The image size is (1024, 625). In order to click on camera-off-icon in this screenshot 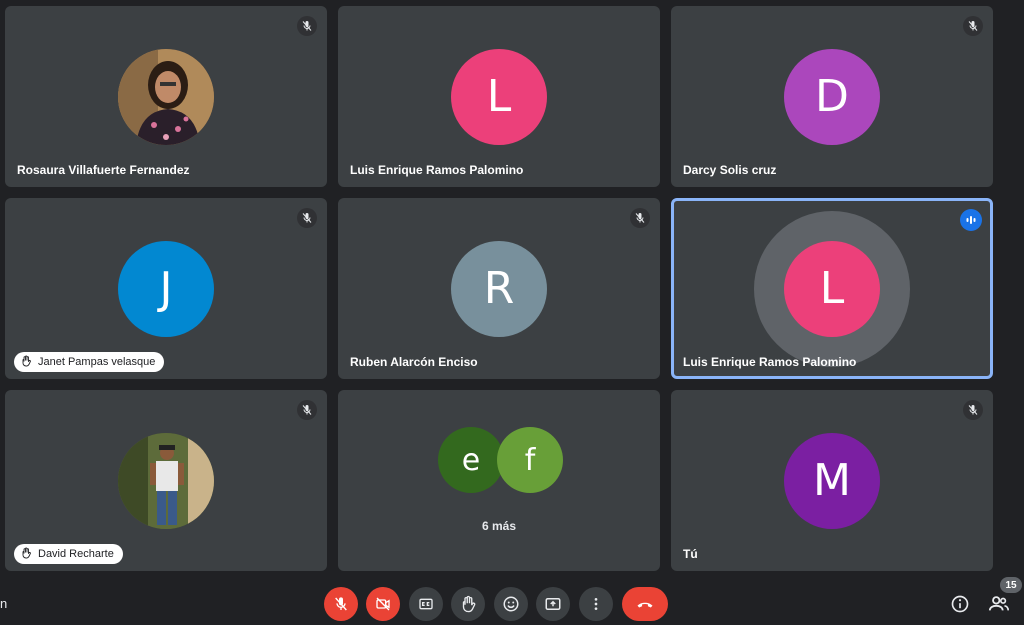, I will do `click(383, 604)`.